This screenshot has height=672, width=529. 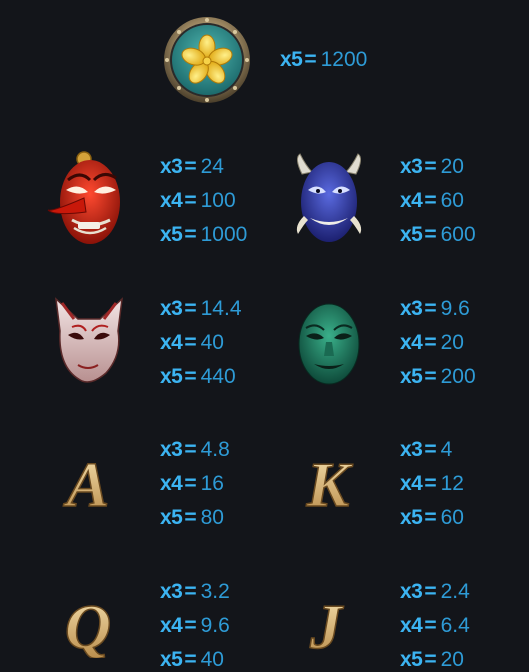 I want to click on top-paytable: x5= 1200, so click(x=323, y=60).